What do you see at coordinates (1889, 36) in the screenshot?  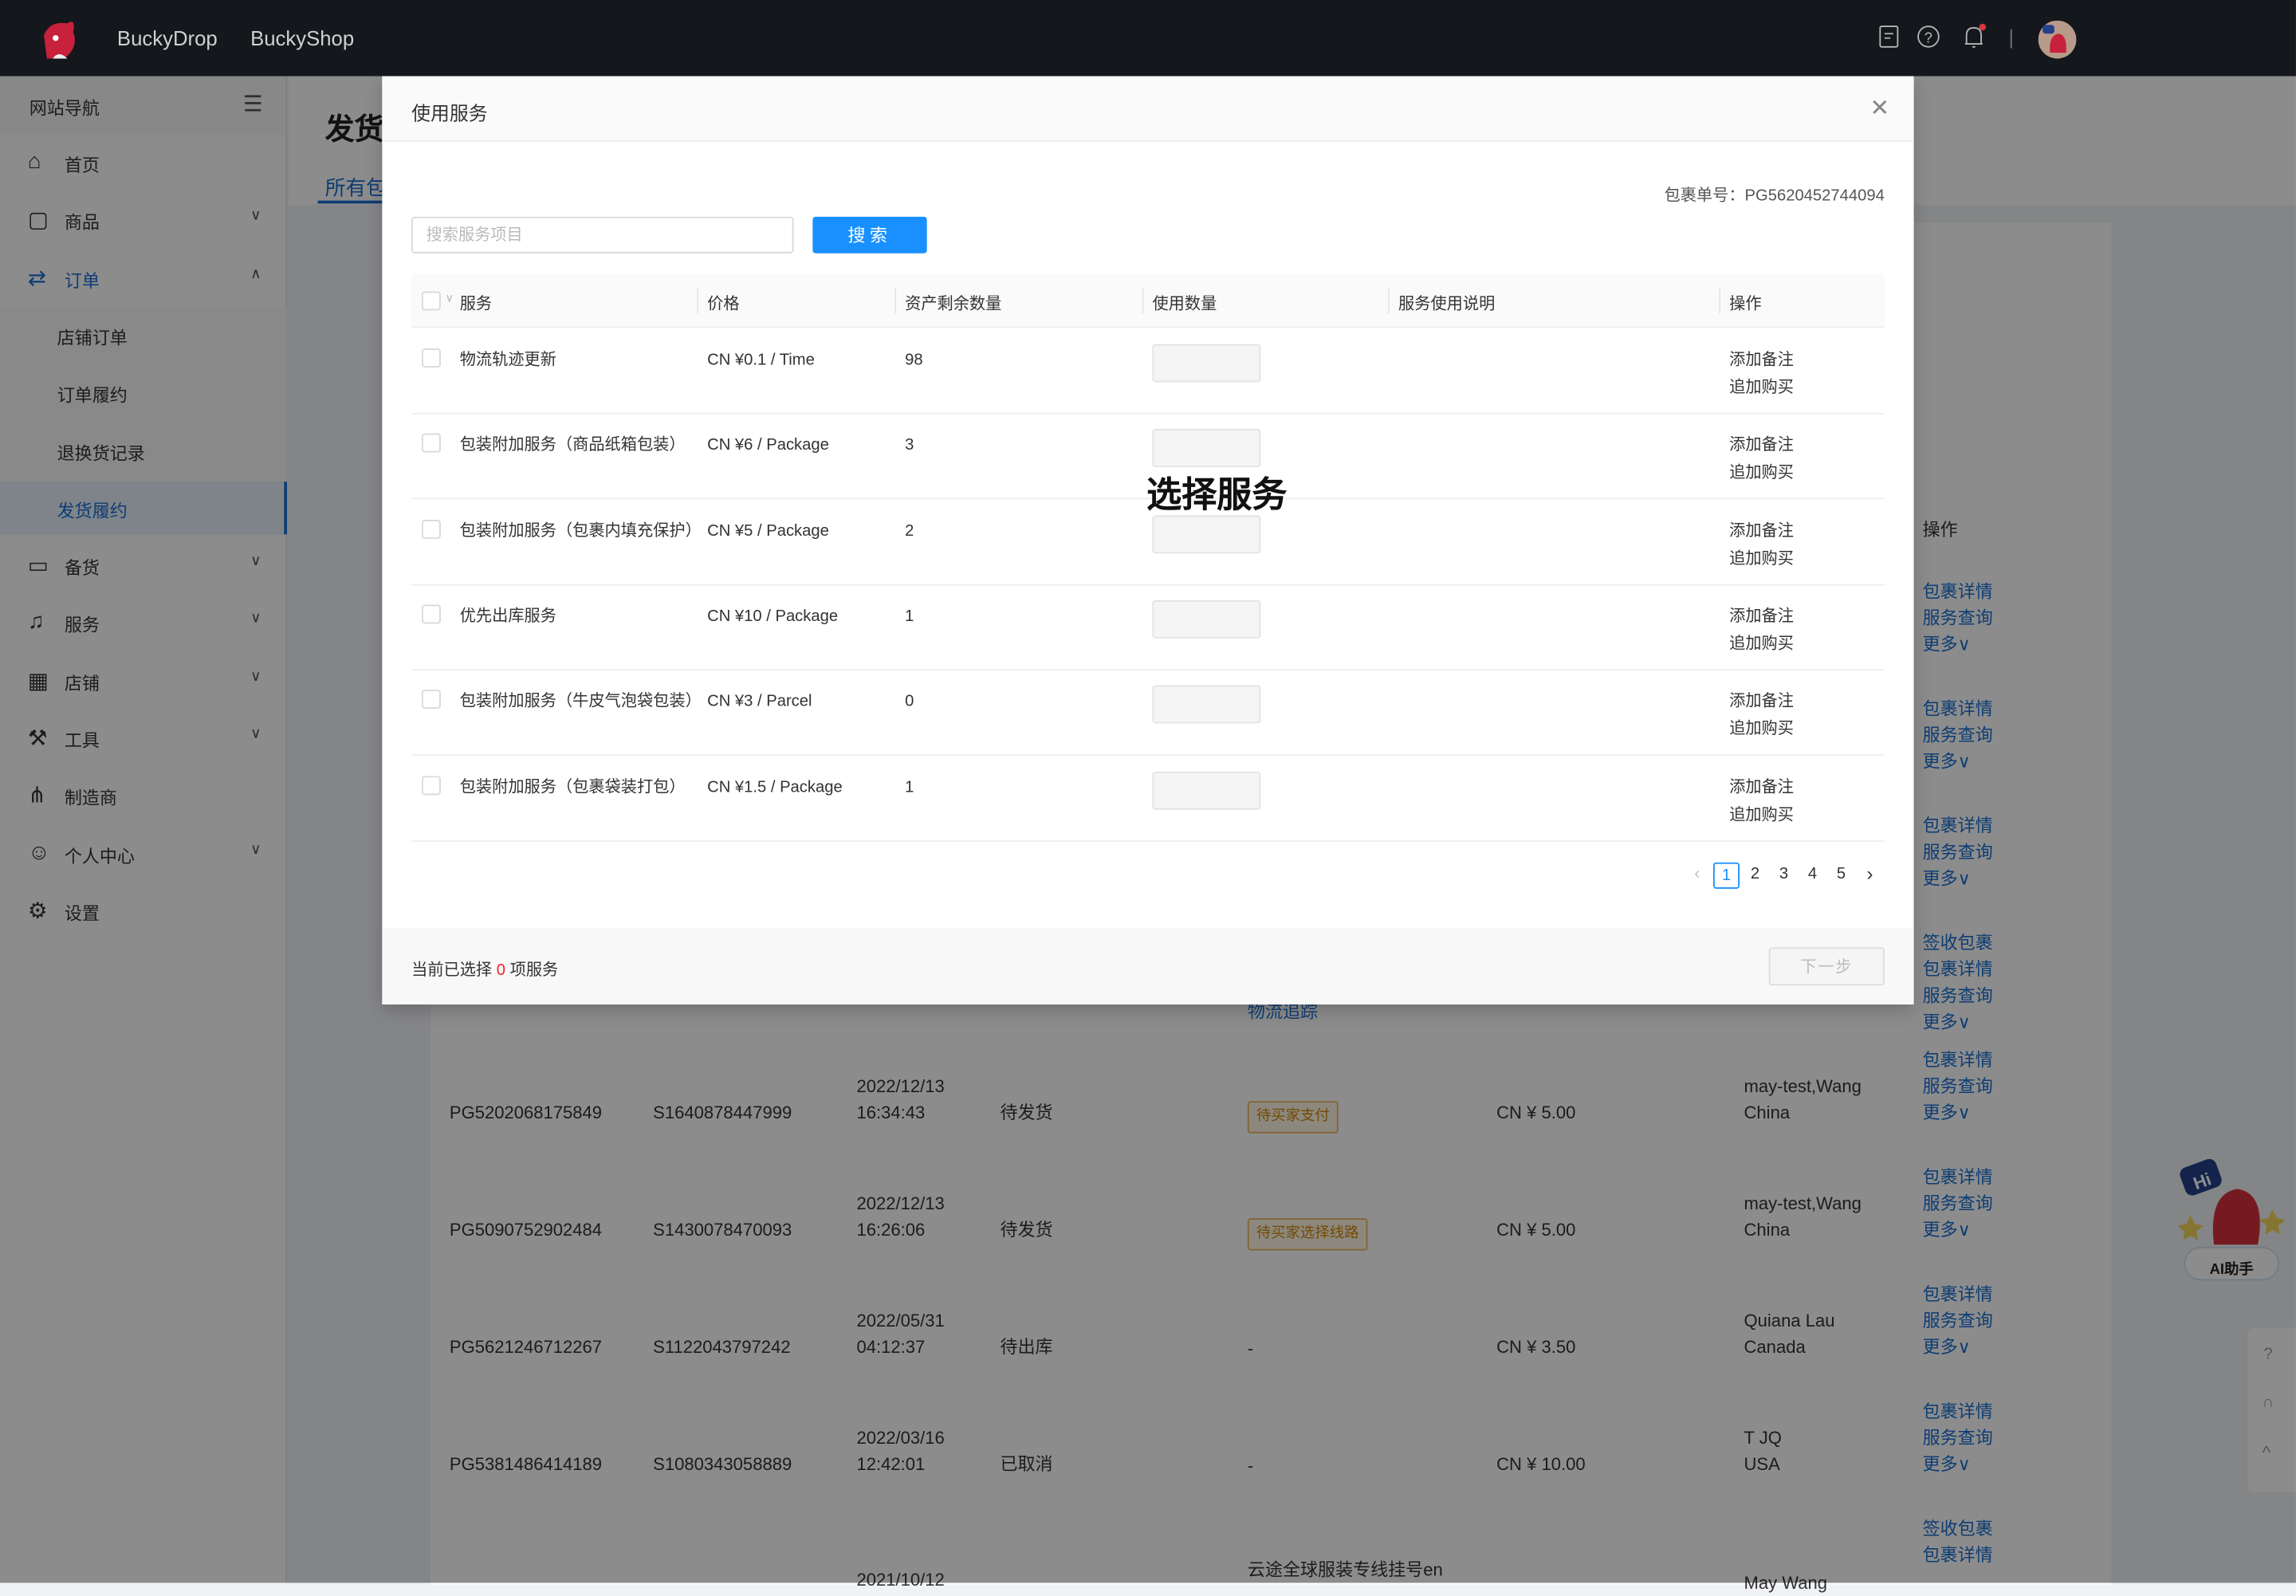 I see `document-icon` at bounding box center [1889, 36].